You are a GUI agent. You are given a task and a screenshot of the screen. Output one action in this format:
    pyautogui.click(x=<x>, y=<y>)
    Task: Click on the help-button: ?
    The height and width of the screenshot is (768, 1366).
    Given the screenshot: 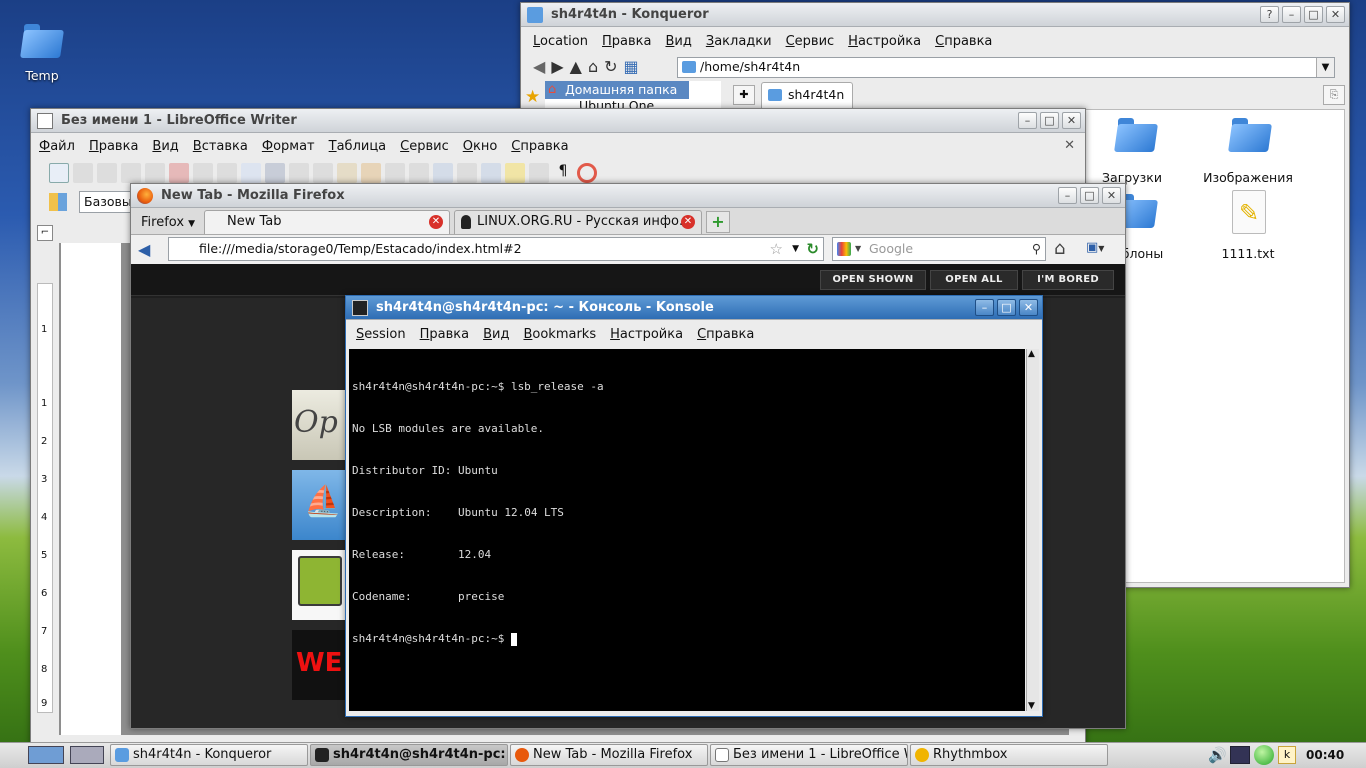 What is the action you would take?
    pyautogui.click(x=1269, y=14)
    